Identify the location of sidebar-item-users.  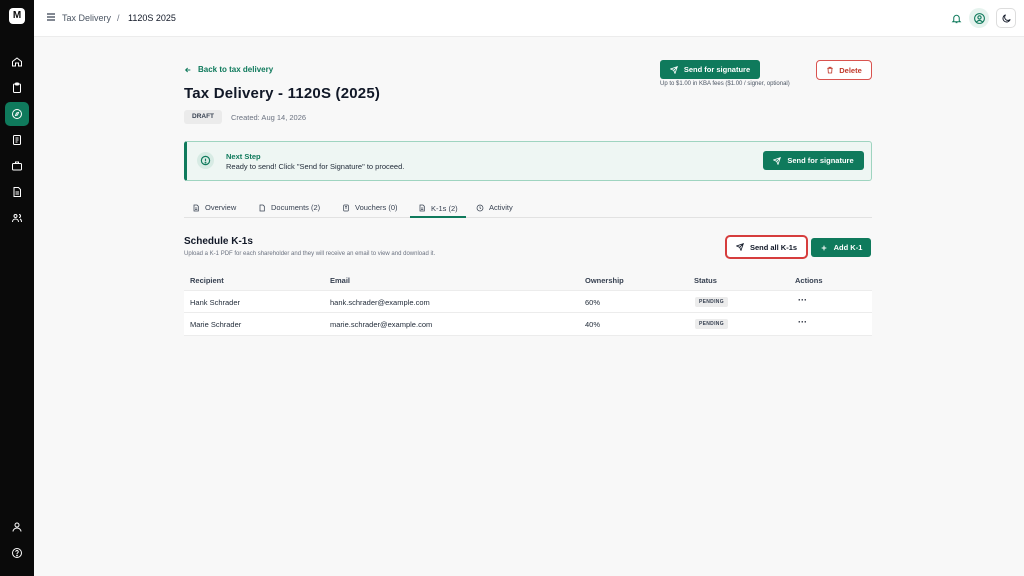
(17, 218).